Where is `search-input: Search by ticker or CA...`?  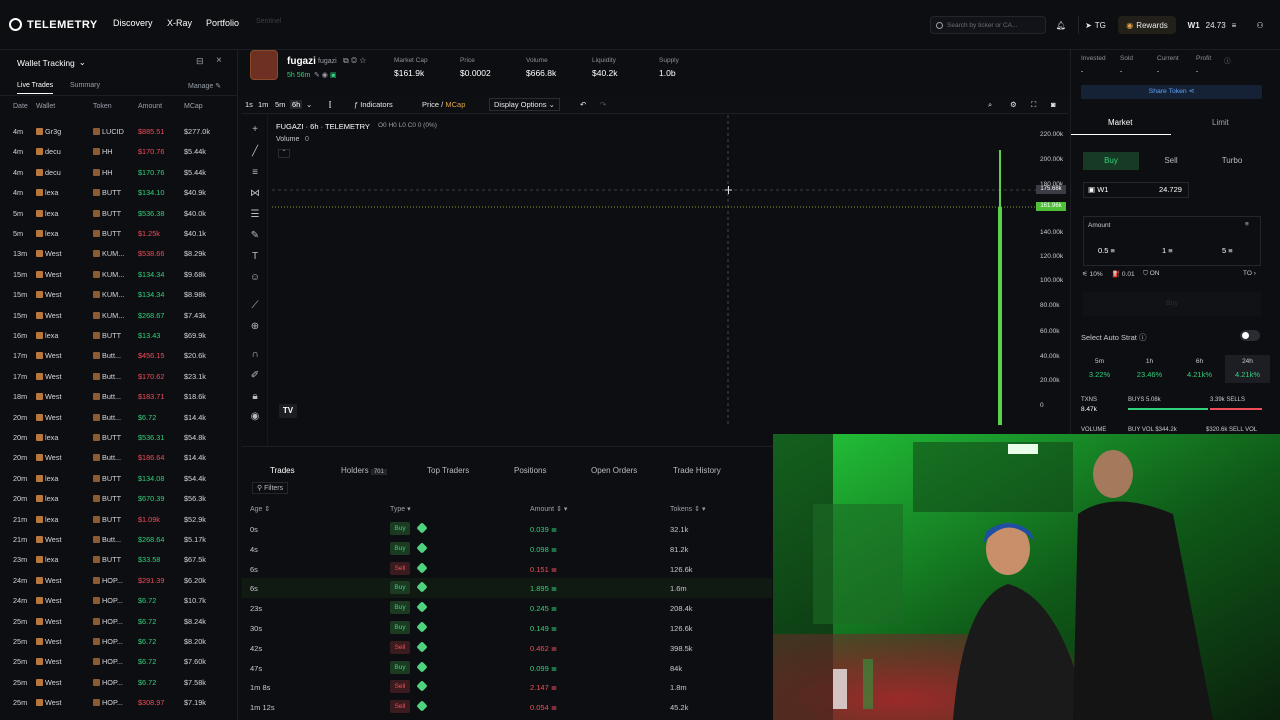 search-input: Search by ticker or CA... is located at coordinates (988, 25).